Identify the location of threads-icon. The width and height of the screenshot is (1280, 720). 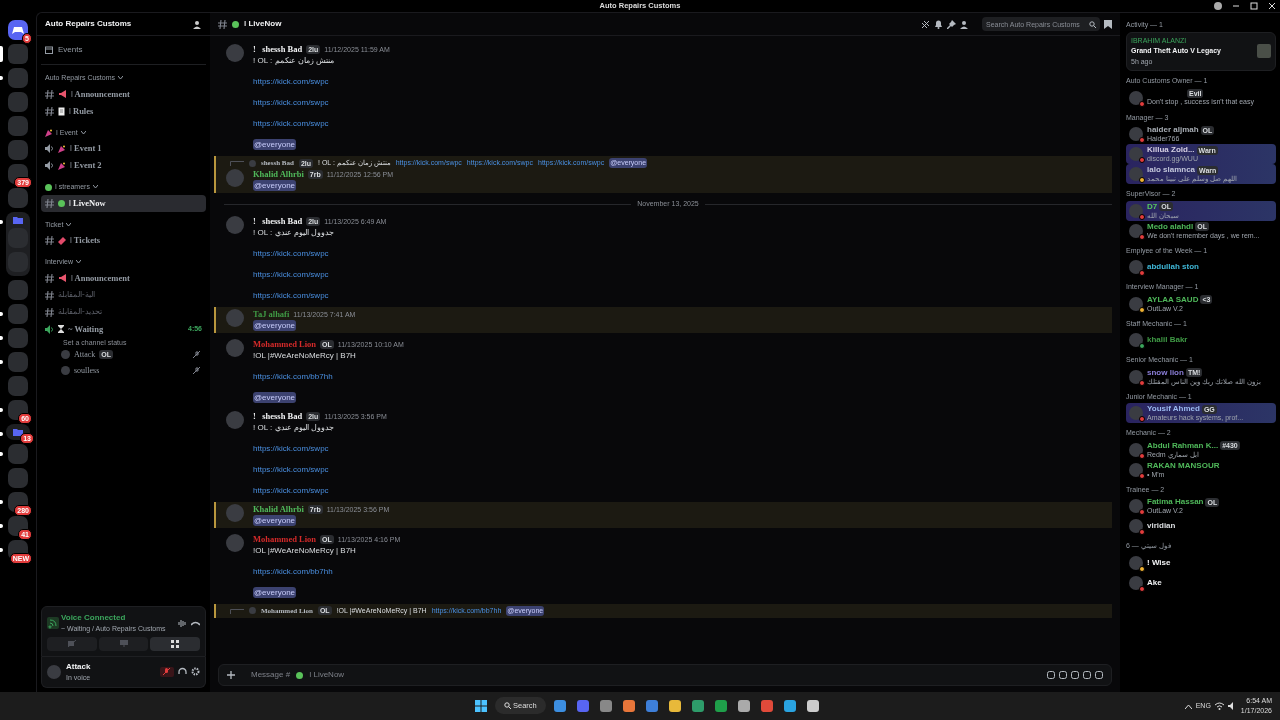
(925, 24).